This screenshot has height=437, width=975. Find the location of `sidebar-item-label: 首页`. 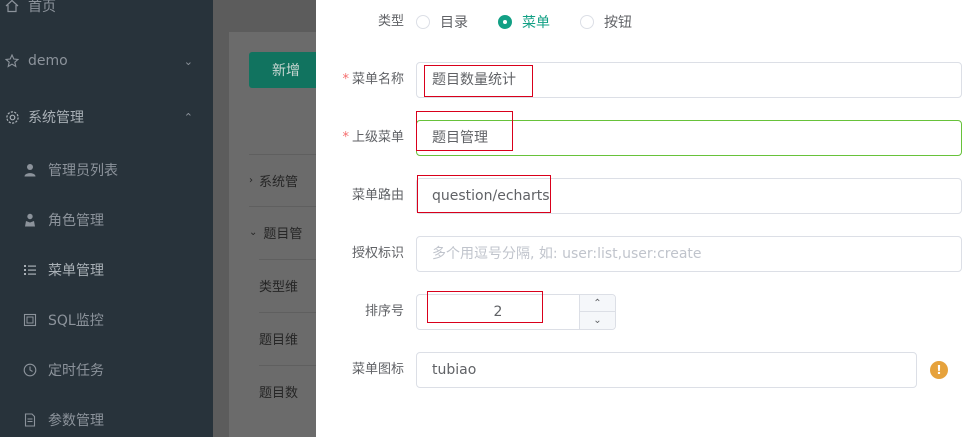

sidebar-item-label: 首页 is located at coordinates (42, 7).